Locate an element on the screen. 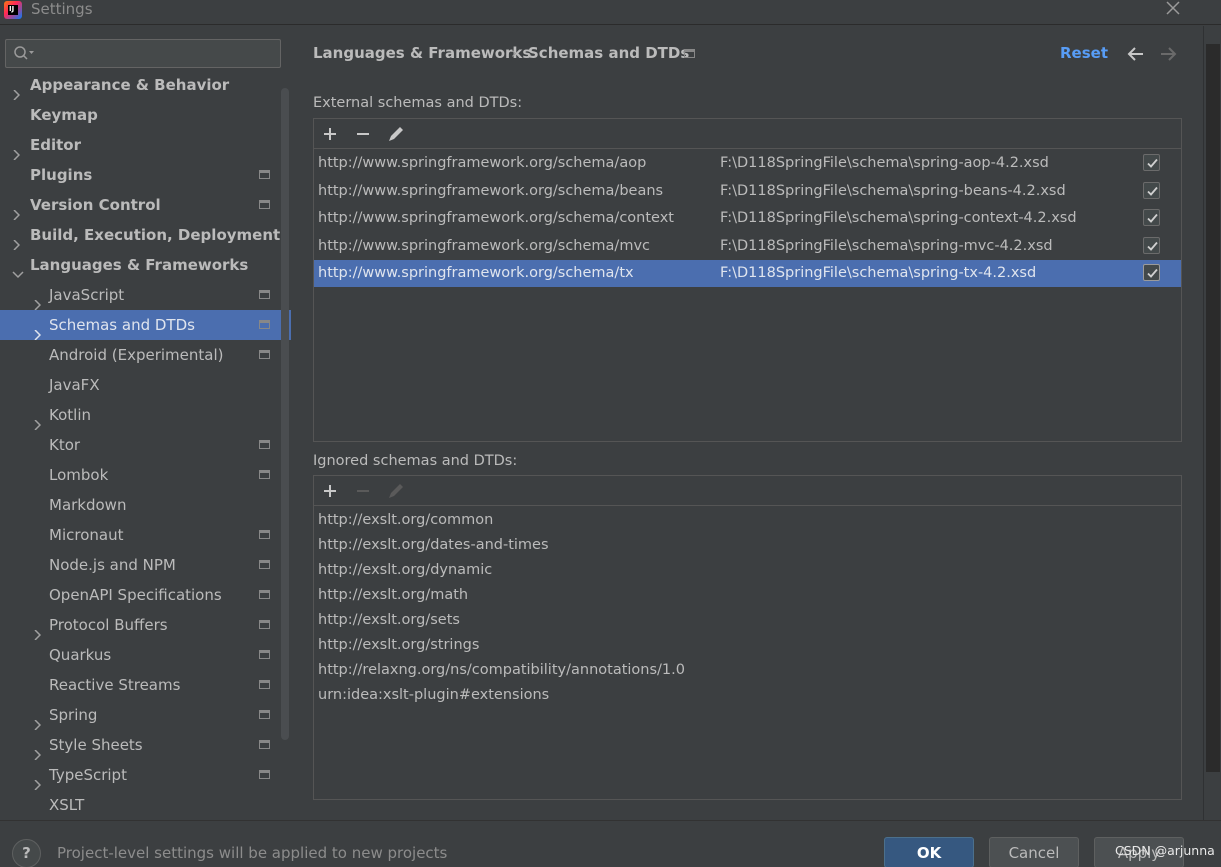 The height and width of the screenshot is (867, 1221). sidebar-item-plugins: Plugins is located at coordinates (145, 175).